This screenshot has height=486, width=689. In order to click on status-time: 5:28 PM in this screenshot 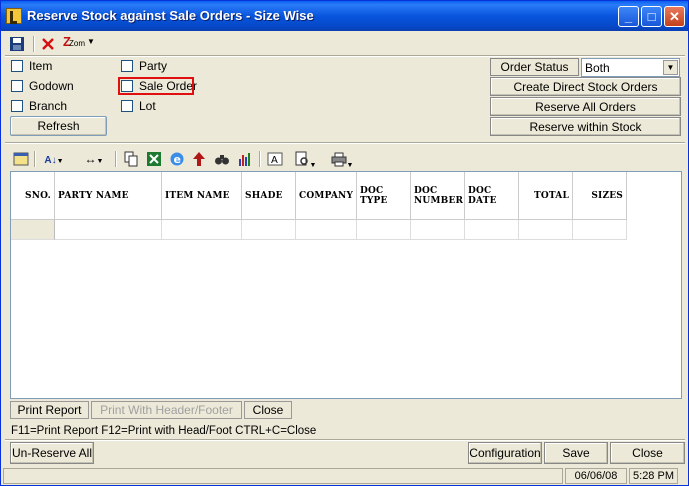, I will do `click(653, 476)`.